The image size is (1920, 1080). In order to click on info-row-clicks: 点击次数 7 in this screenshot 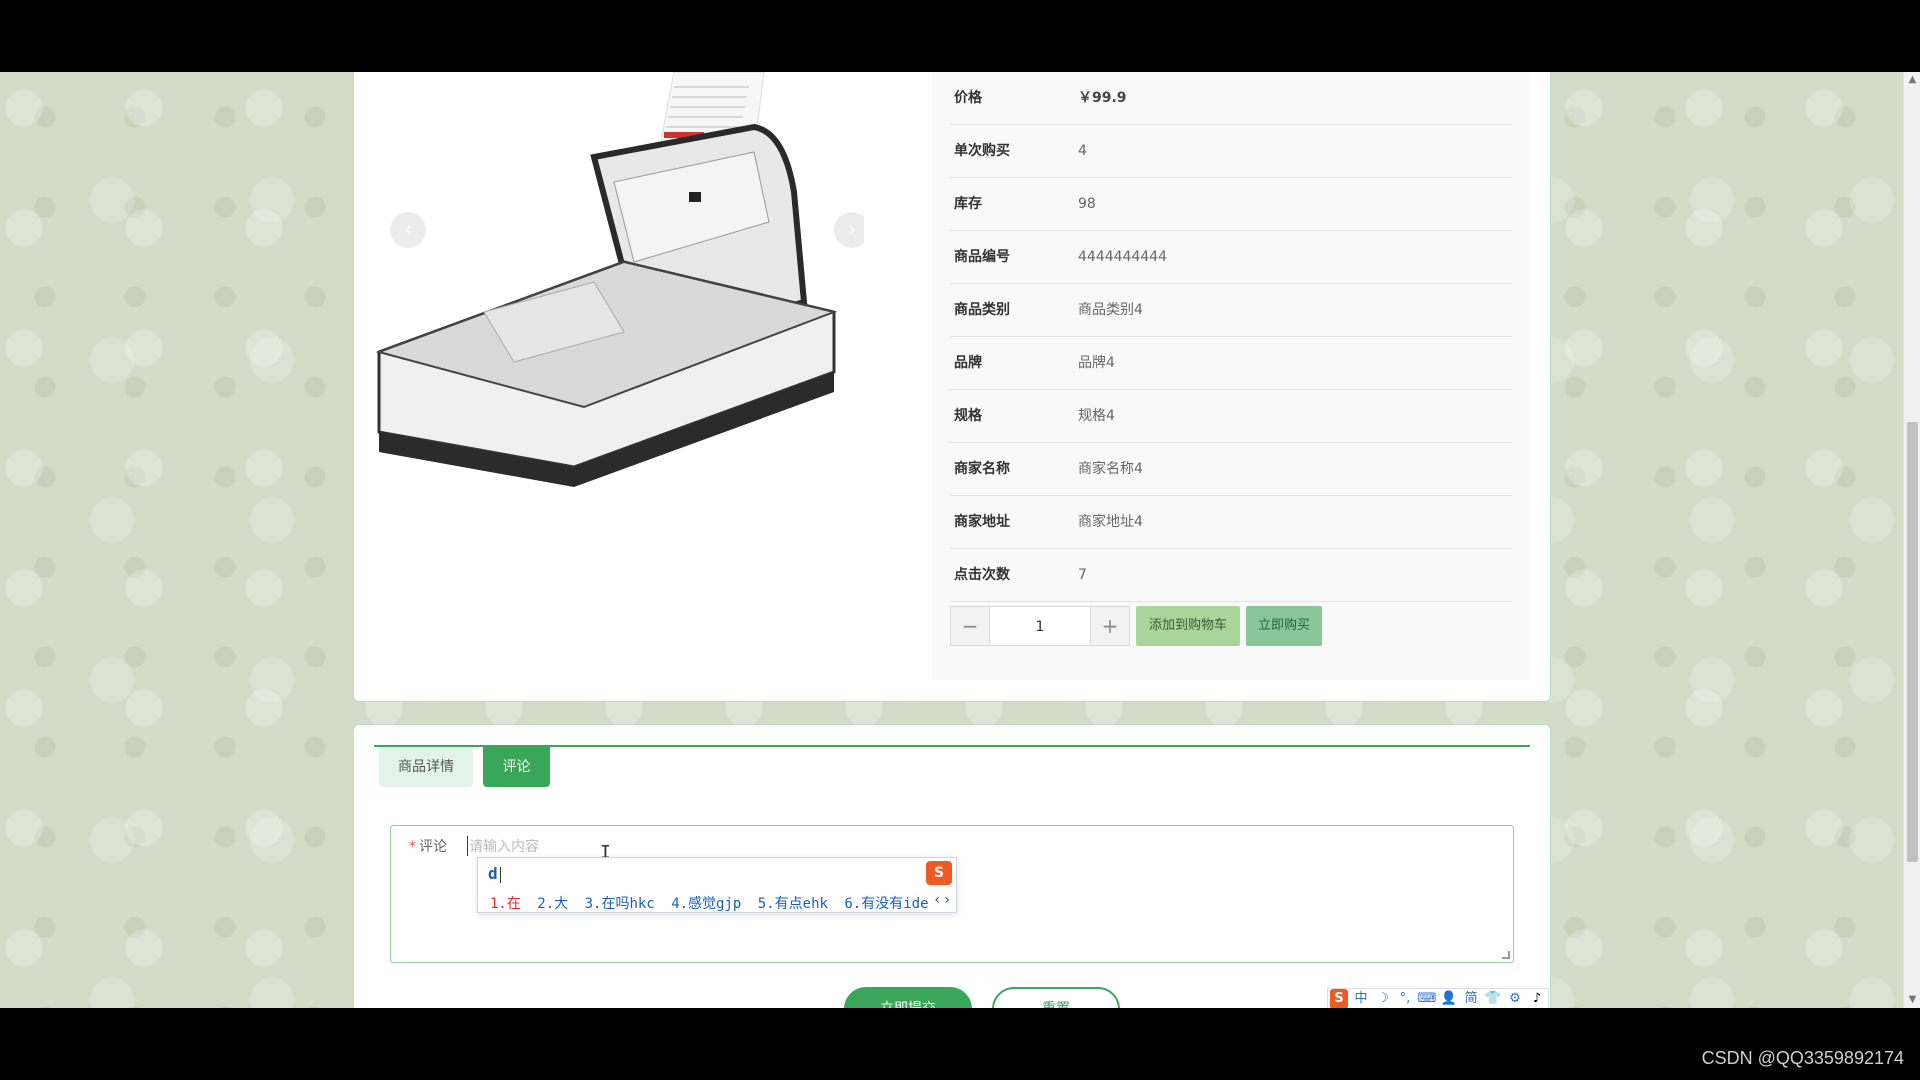, I will do `click(1231, 575)`.